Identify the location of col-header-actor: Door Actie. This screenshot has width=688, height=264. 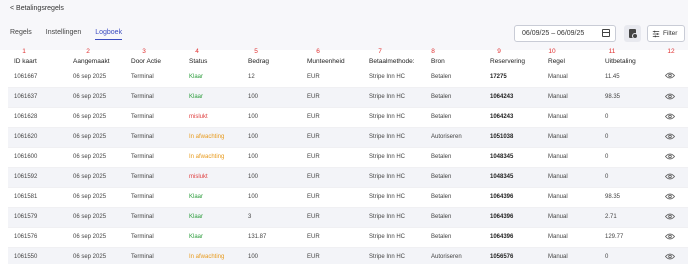
(154, 61).